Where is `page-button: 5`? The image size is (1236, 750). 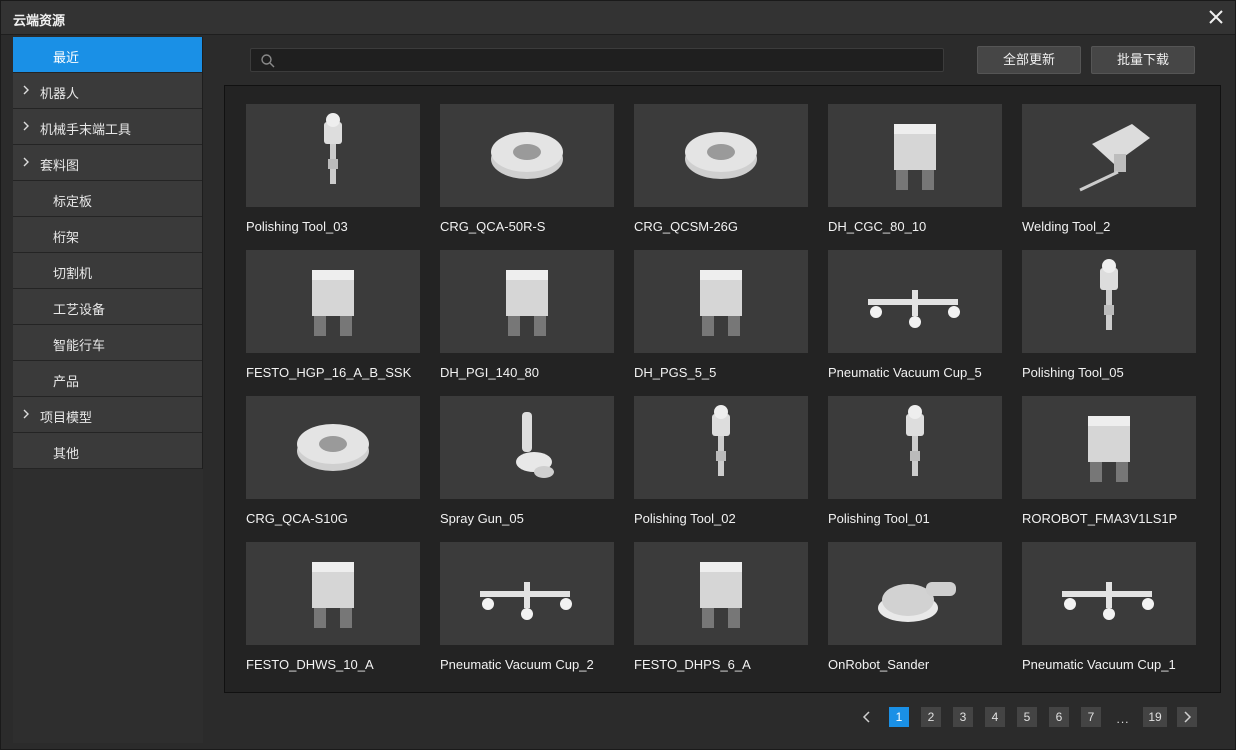
page-button: 5 is located at coordinates (1027, 717).